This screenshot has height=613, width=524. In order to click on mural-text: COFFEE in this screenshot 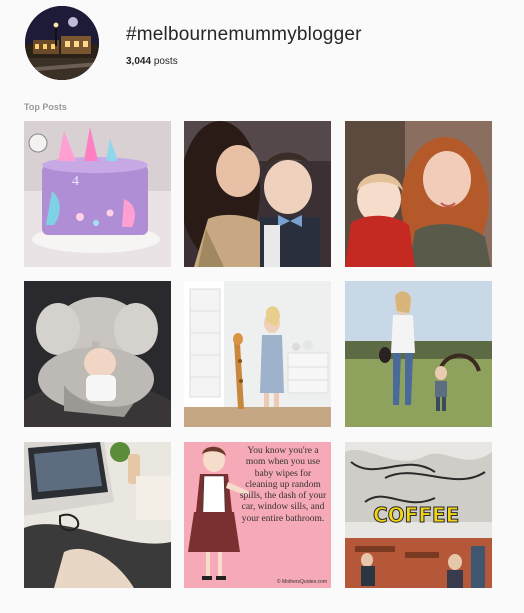, I will do `click(416, 515)`.